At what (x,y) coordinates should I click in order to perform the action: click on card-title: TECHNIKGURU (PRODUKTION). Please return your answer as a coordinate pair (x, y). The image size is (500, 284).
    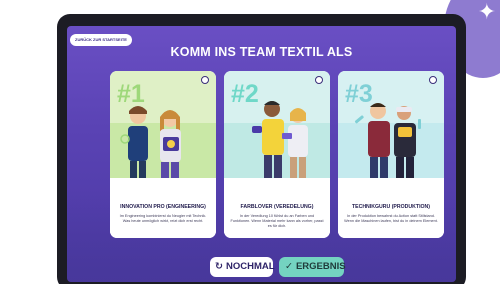
    Looking at the image, I should click on (391, 207).